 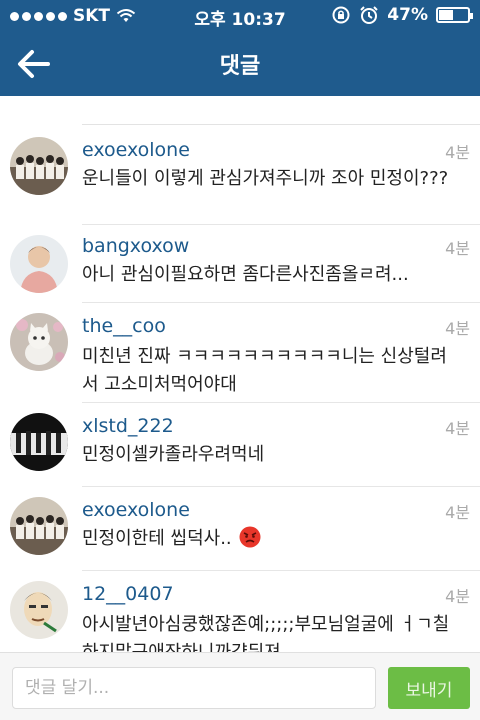 I want to click on rotation-lock-icon, so click(x=341, y=15).